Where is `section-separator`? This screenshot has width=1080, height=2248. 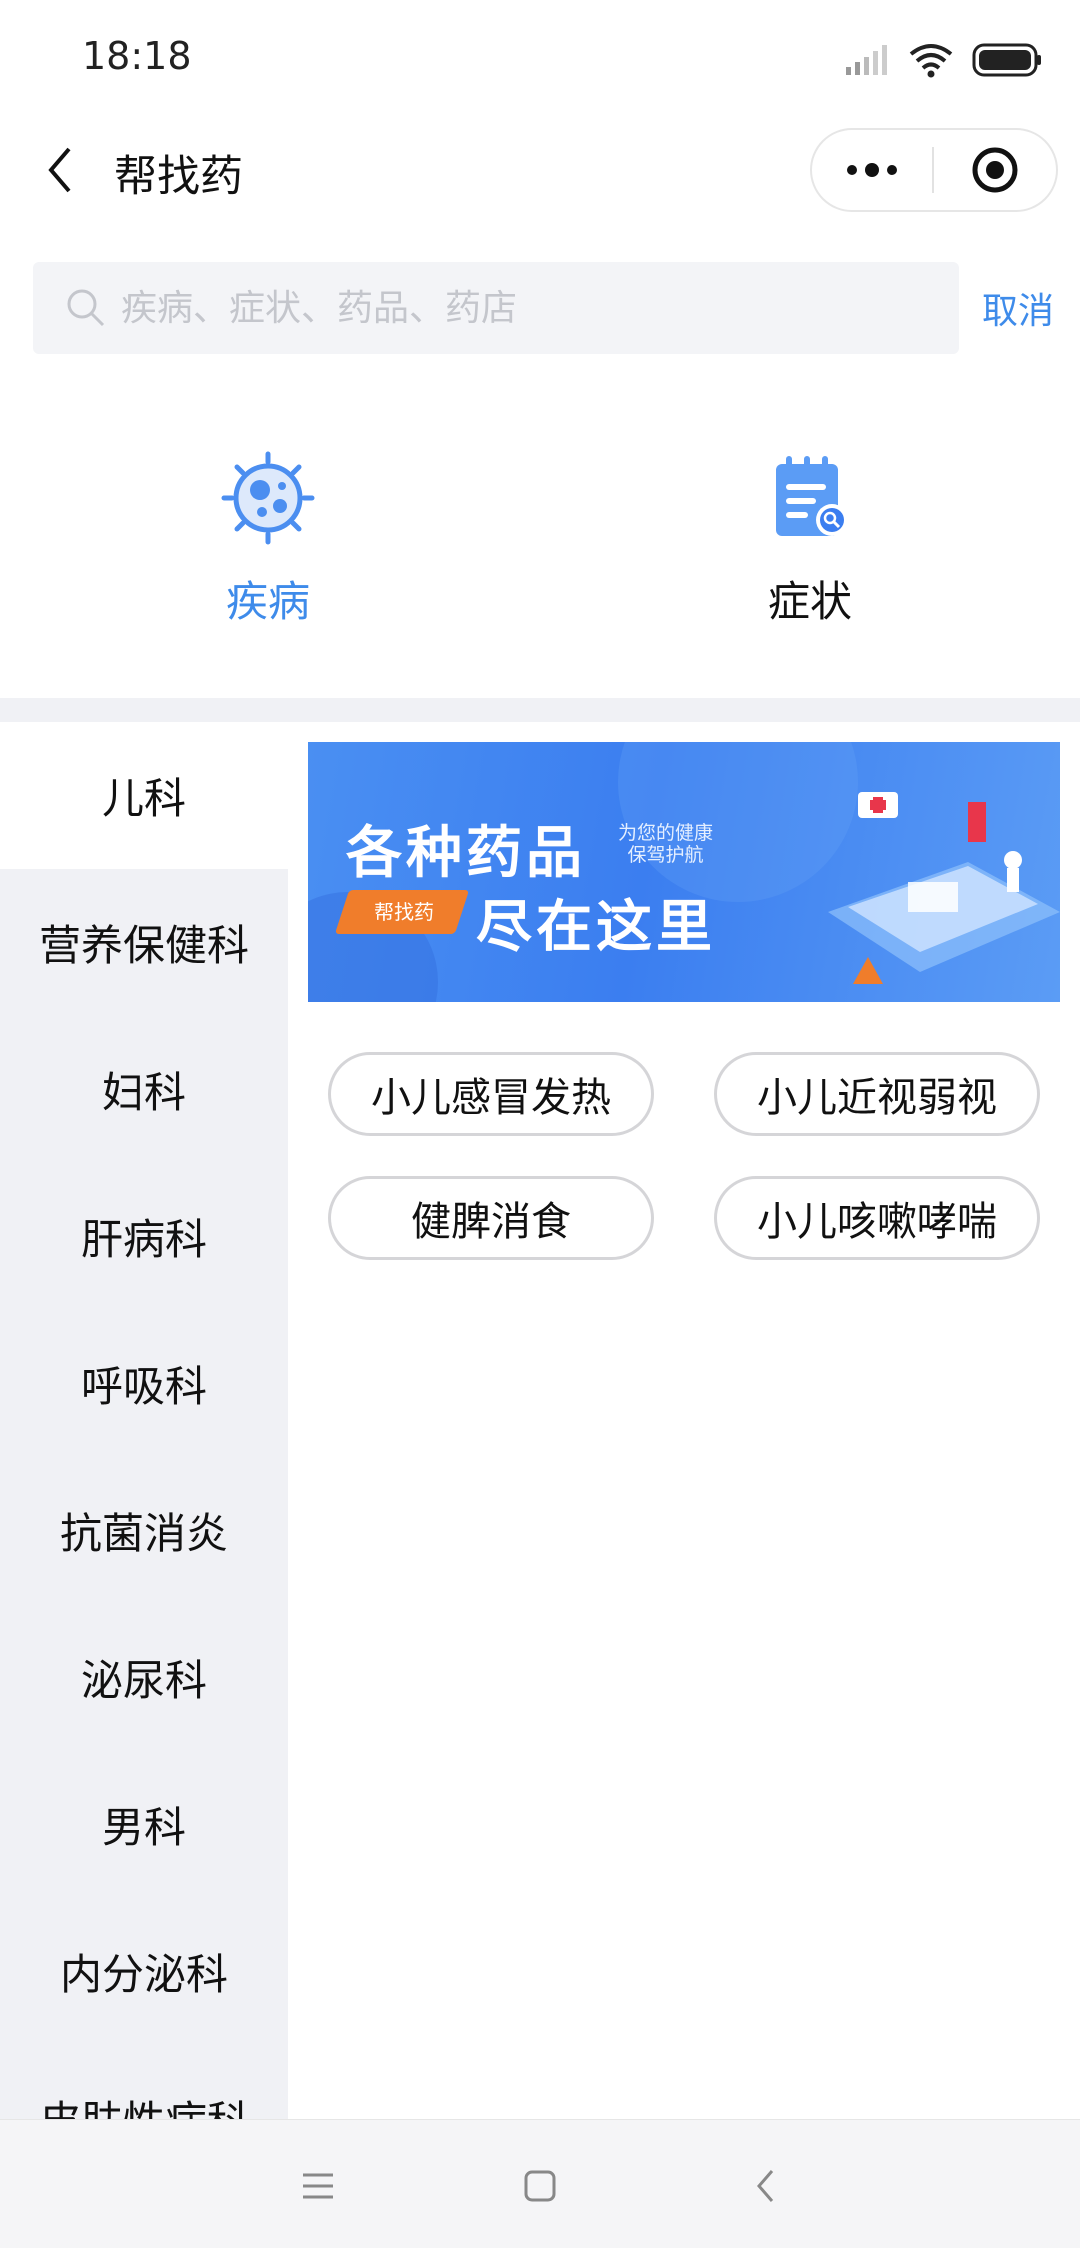 section-separator is located at coordinates (540, 710).